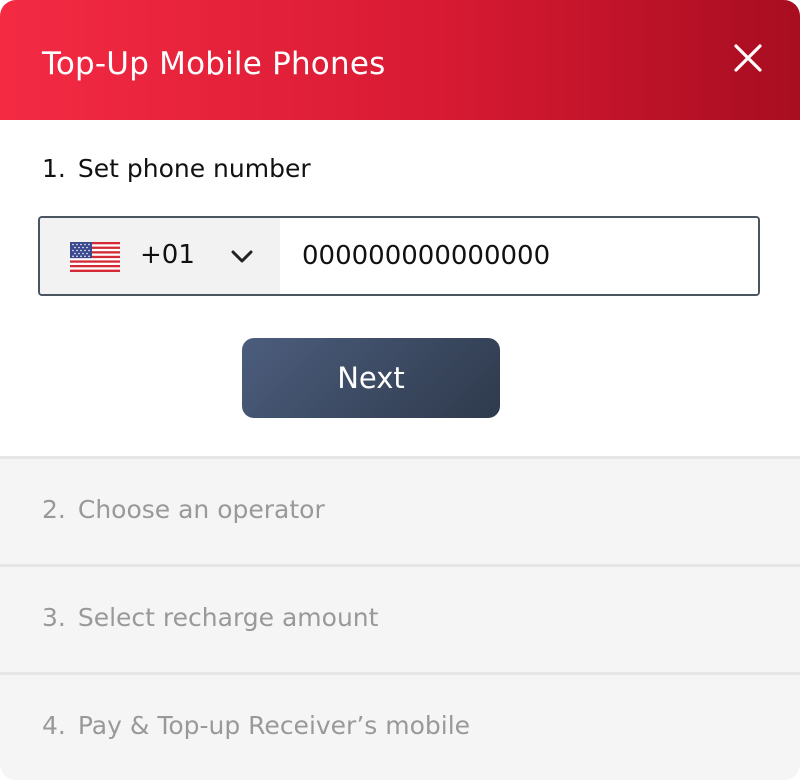 Image resolution: width=800 pixels, height=780 pixels. Describe the element at coordinates (54, 509) in the screenshot. I see `step-2-number: 2.` at that location.